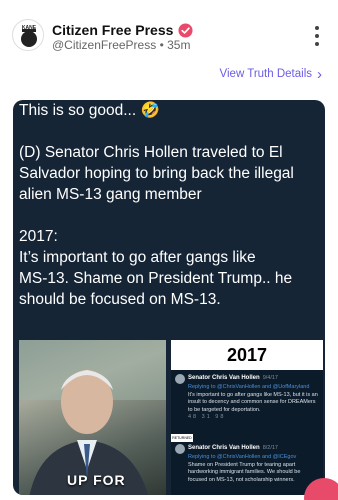 The height and width of the screenshot is (500, 338). Describe the element at coordinates (178, 45) in the screenshot. I see `post-timestamp: 35m` at that location.